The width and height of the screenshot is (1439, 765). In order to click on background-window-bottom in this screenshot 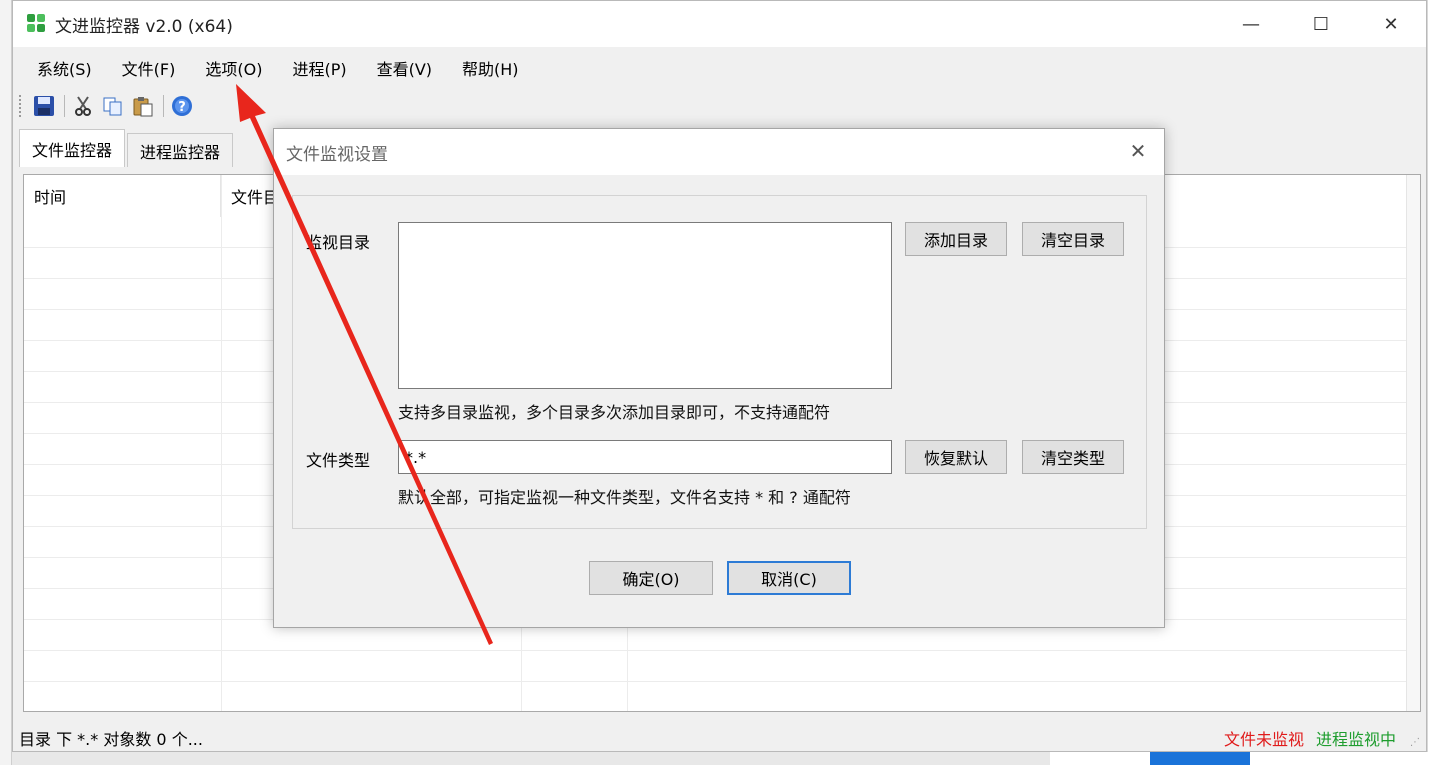, I will do `click(1244, 758)`.